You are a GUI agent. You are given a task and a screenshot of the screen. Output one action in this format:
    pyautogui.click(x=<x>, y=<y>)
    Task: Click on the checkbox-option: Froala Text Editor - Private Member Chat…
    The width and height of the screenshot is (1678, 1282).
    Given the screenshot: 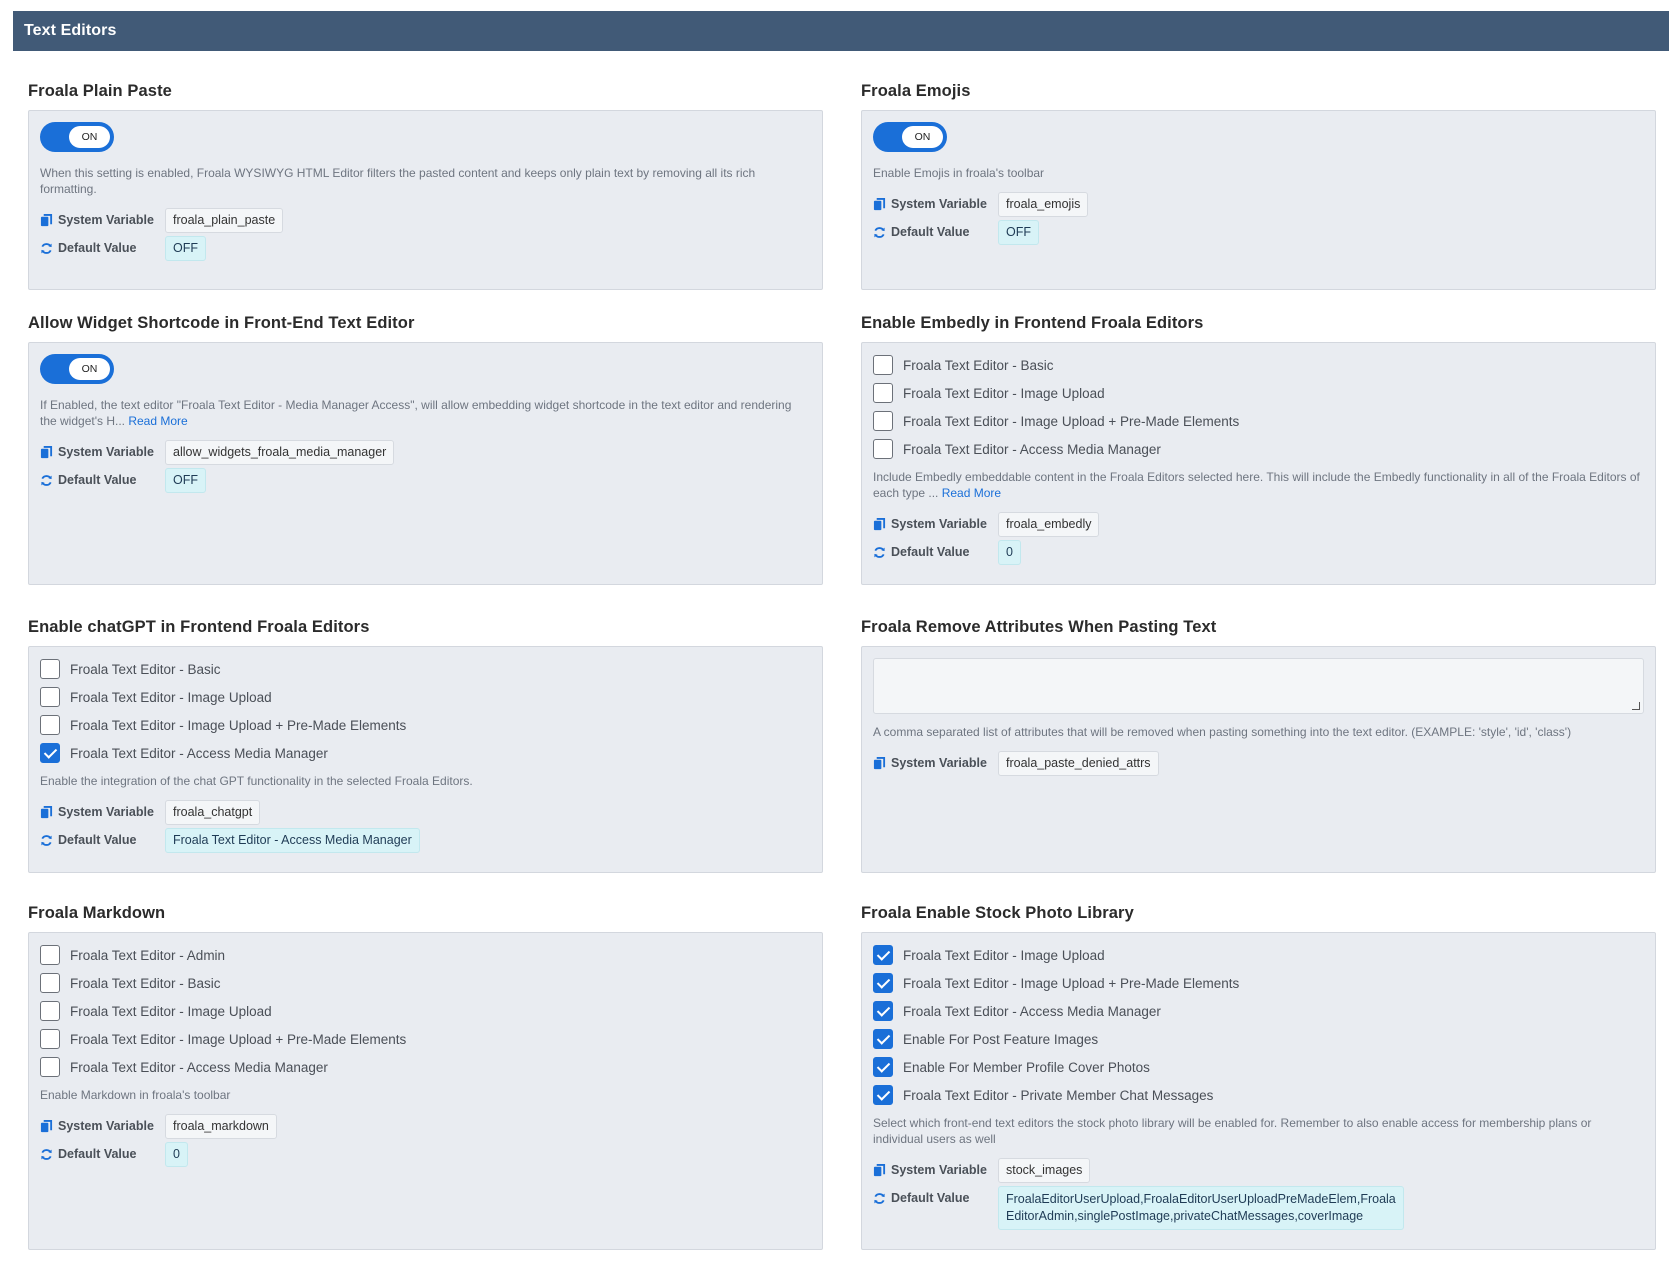 What is the action you would take?
    pyautogui.click(x=1258, y=1095)
    